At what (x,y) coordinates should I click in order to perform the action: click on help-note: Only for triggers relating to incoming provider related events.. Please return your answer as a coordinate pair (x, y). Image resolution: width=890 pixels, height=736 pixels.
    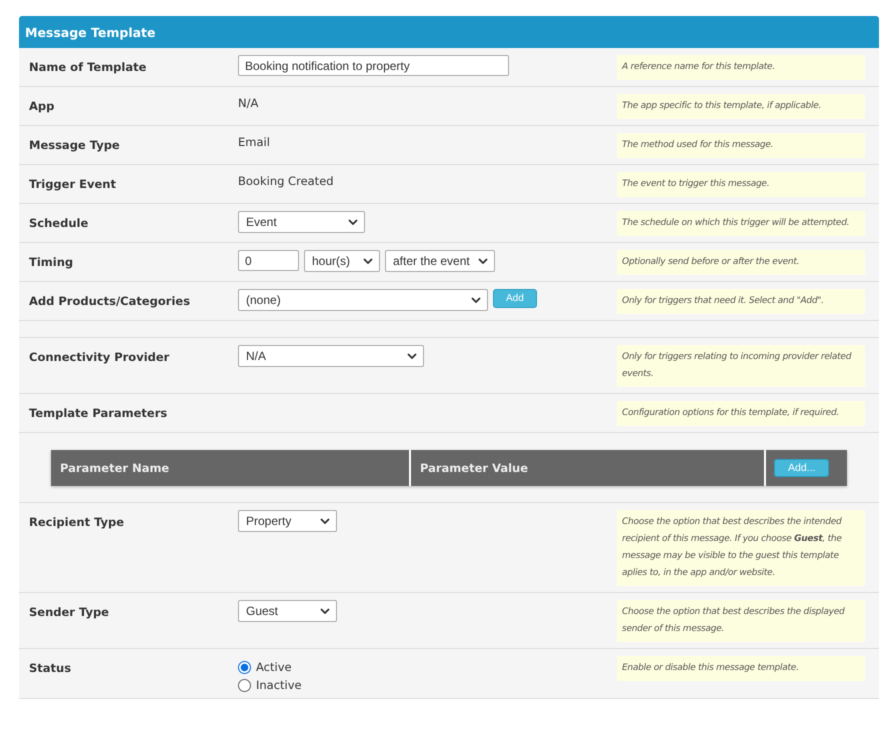
    Looking at the image, I should click on (741, 366).